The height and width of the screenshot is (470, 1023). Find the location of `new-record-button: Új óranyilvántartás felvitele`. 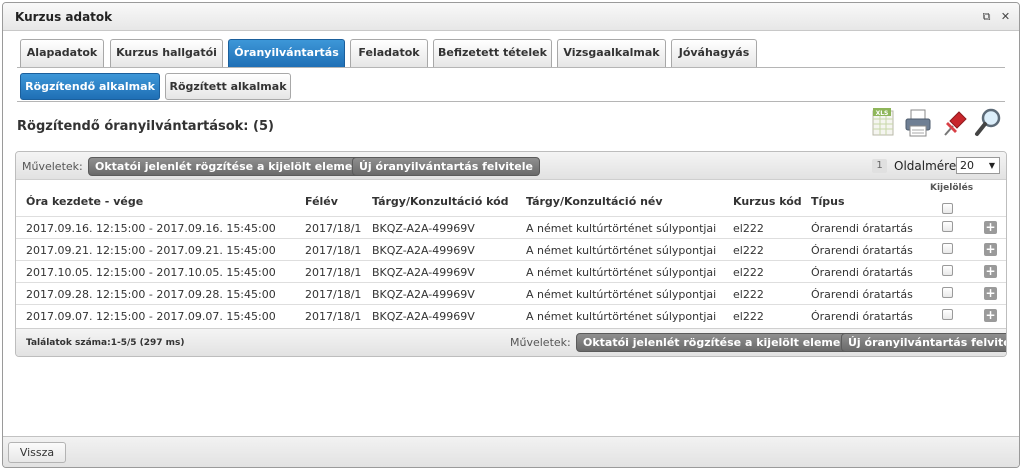

new-record-button: Új óranyilvántartás felvitele is located at coordinates (446, 166).